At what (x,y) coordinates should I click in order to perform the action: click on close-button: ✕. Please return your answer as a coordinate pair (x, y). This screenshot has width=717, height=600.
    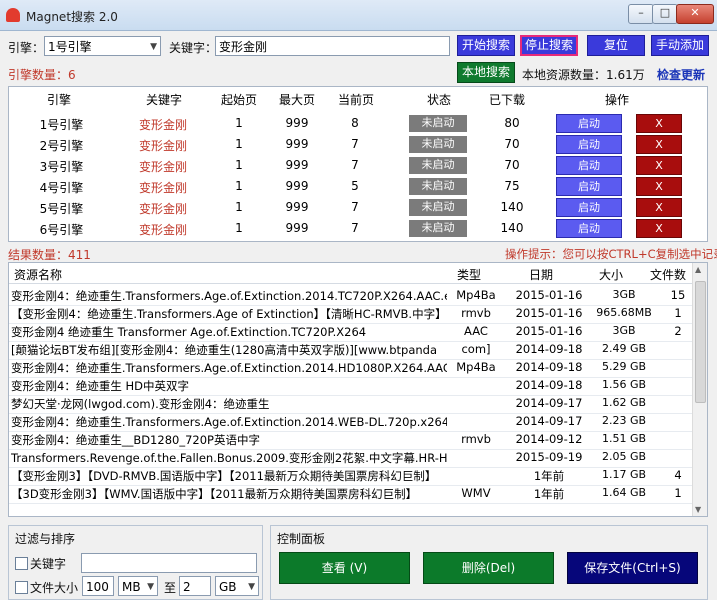
    Looking at the image, I should click on (695, 14).